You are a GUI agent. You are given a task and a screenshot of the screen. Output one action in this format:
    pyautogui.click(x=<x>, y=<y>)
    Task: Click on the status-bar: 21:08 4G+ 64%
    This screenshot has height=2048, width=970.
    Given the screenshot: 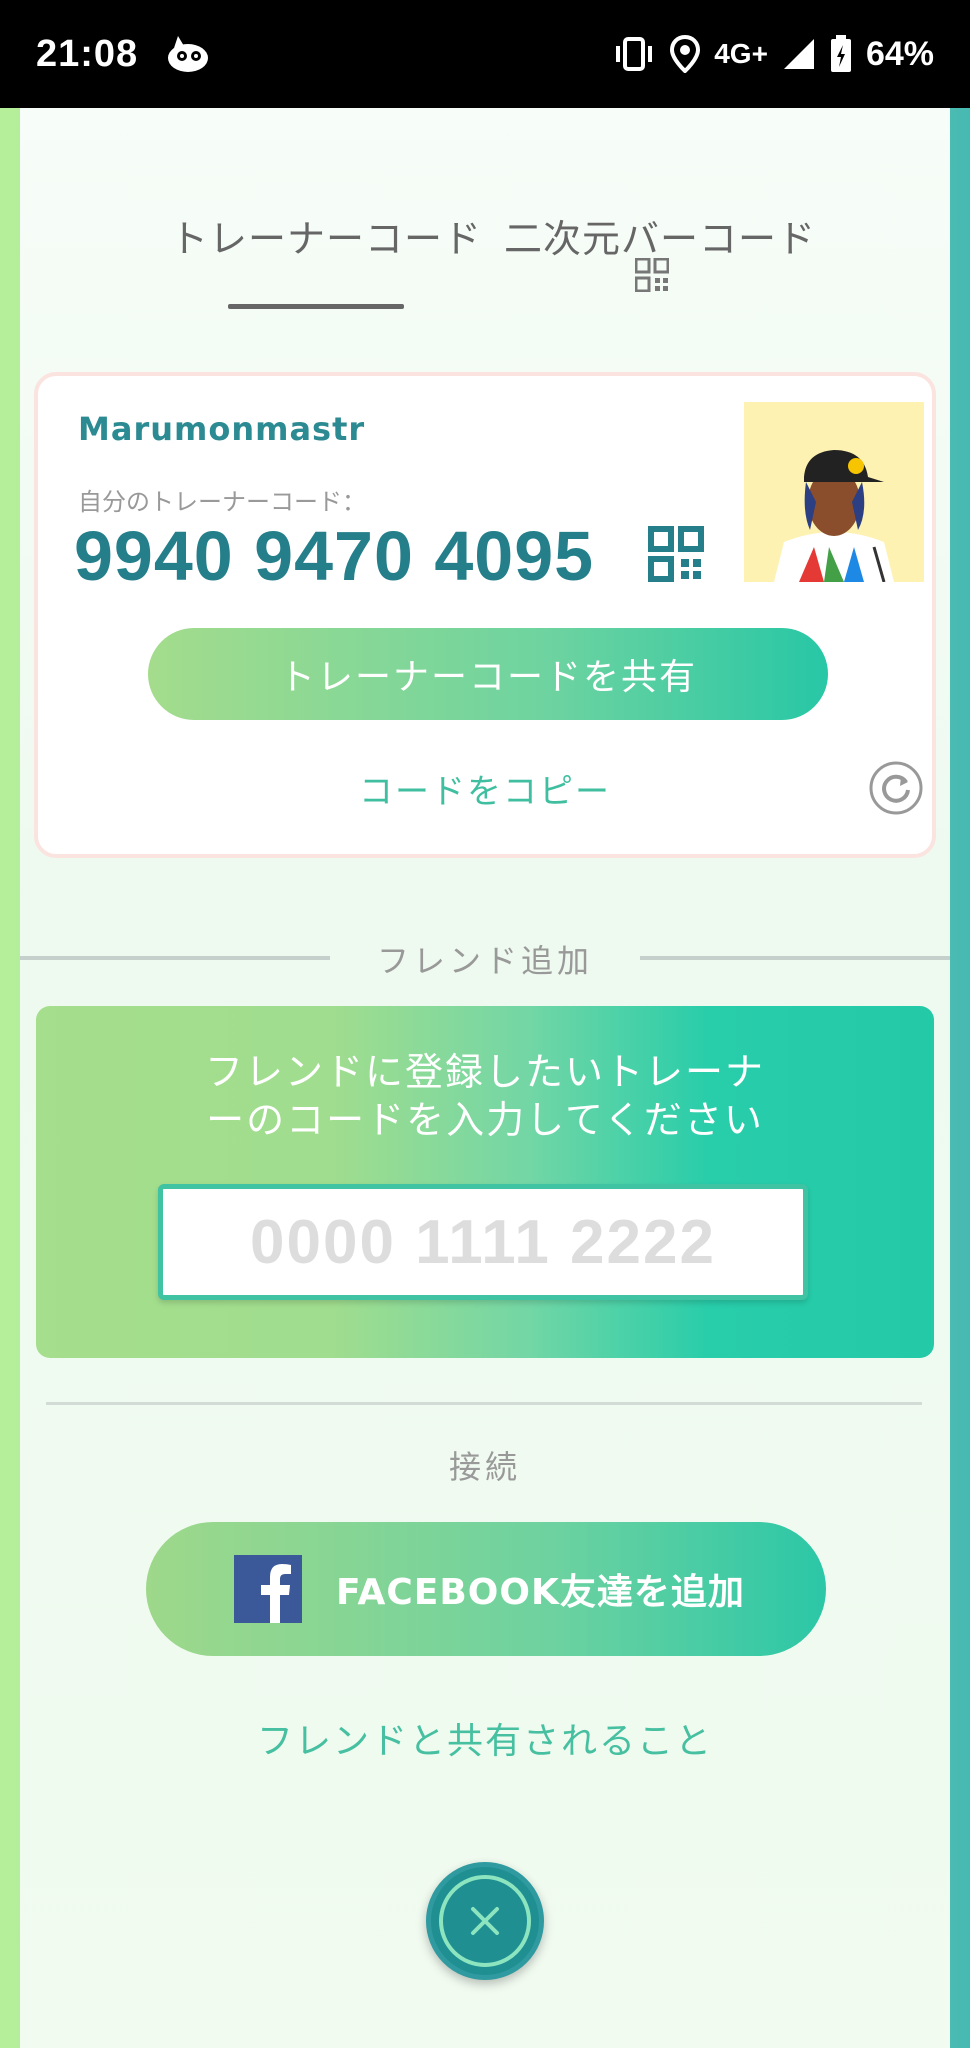 What is the action you would take?
    pyautogui.click(x=485, y=54)
    